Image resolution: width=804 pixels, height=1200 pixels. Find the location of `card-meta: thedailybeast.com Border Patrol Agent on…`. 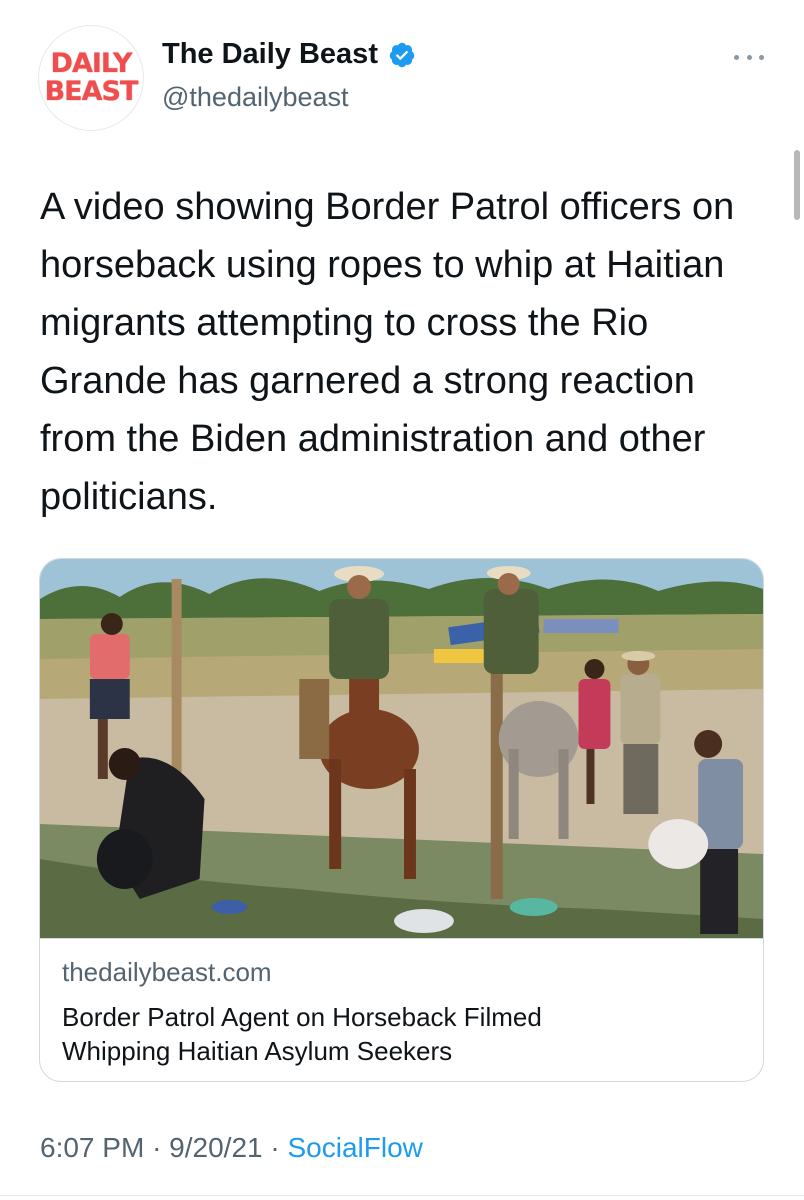

card-meta: thedailybeast.com Border Patrol Agent on… is located at coordinates (401, 1009).